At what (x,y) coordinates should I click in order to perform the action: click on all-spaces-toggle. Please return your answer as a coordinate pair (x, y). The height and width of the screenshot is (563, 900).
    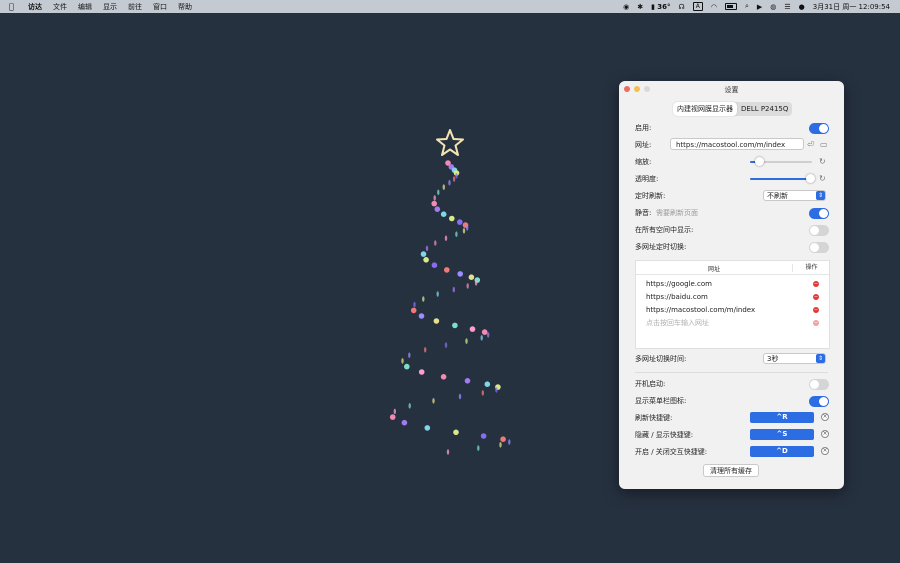
    Looking at the image, I should click on (819, 230).